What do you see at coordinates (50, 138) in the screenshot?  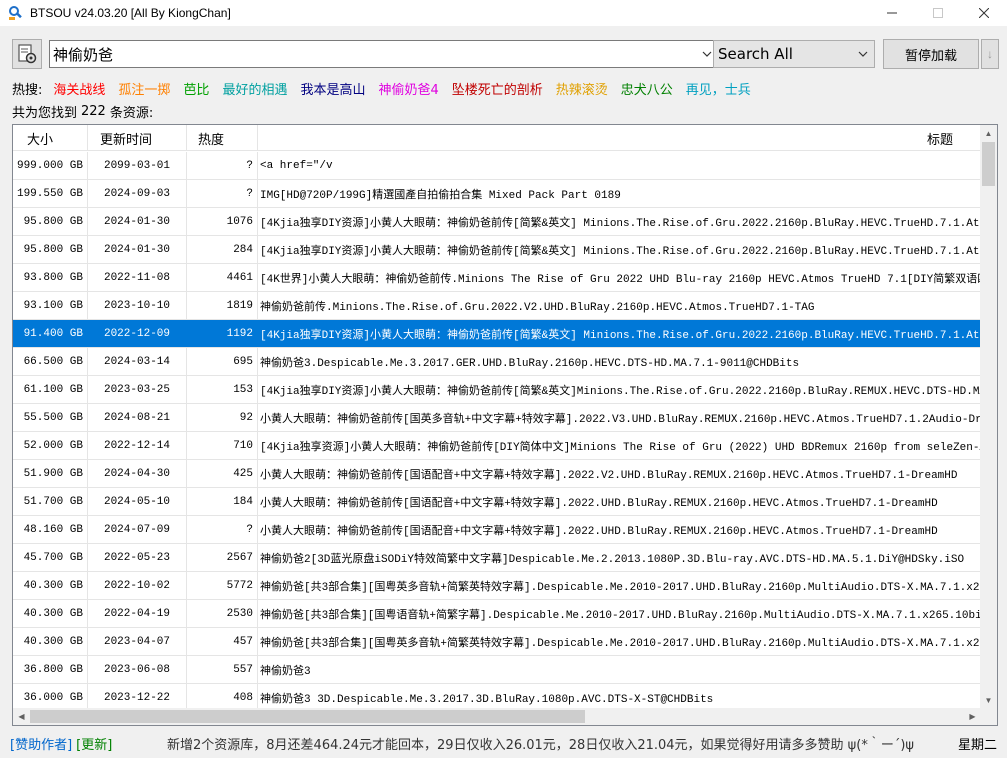 I see `column-header-size: 大小` at bounding box center [50, 138].